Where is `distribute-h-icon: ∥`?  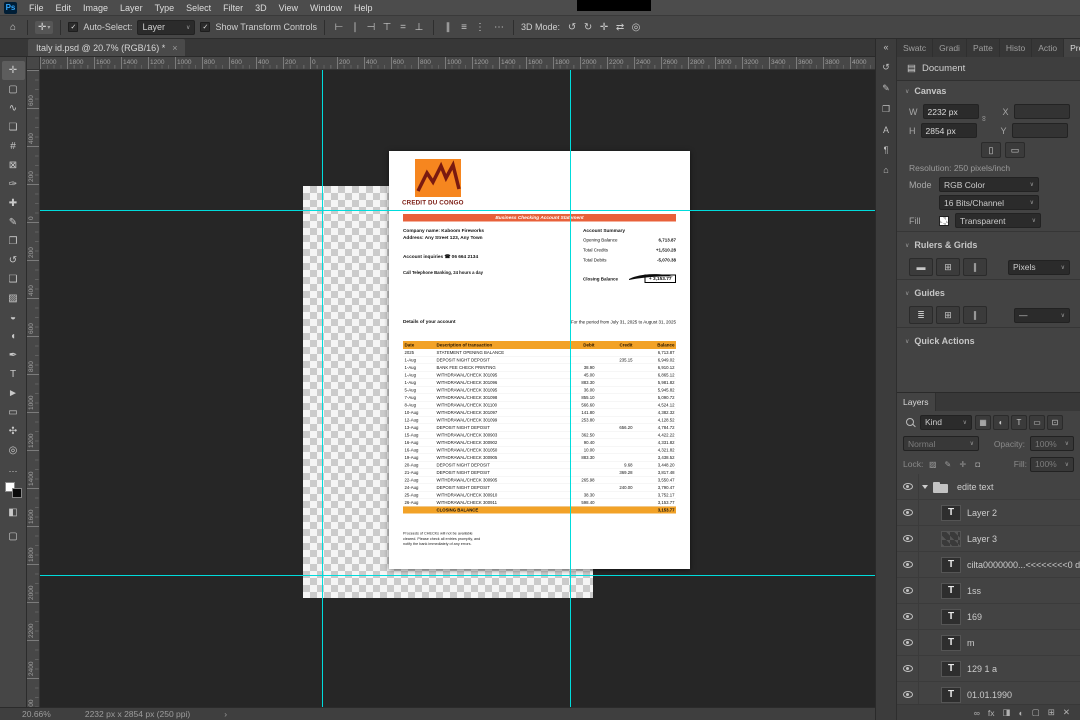 distribute-h-icon: ∥ is located at coordinates (448, 27).